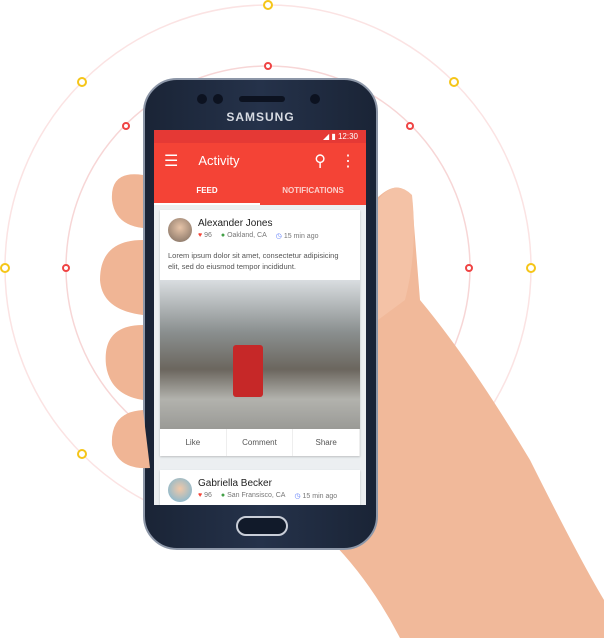 The width and height of the screenshot is (604, 638). What do you see at coordinates (348, 161) in the screenshot?
I see `more-vert-icon: ⋮` at bounding box center [348, 161].